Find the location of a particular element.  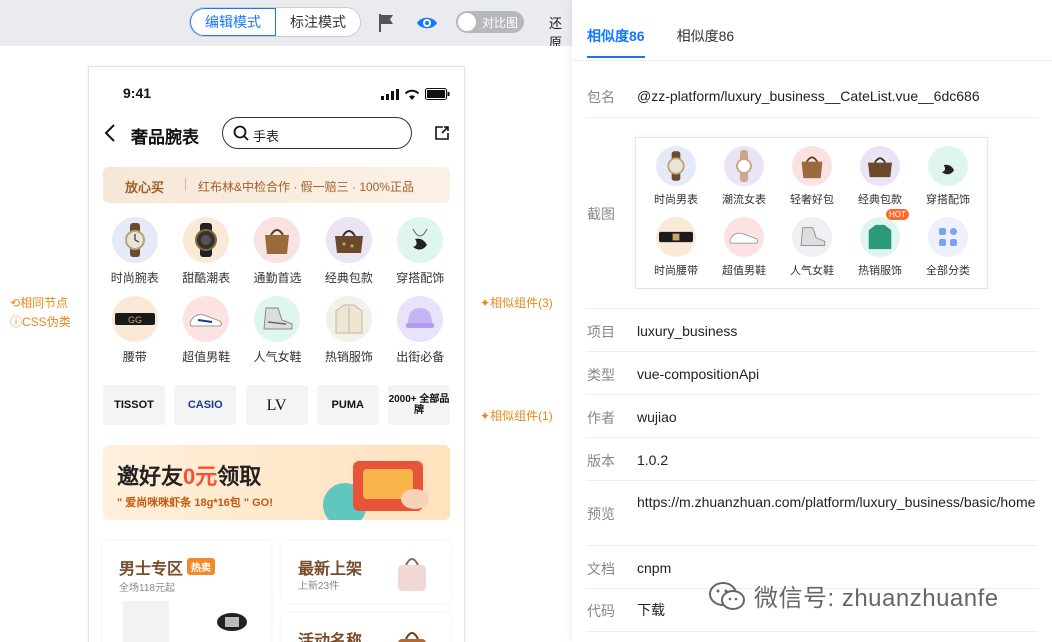

tab-divider is located at coordinates (812, 60).